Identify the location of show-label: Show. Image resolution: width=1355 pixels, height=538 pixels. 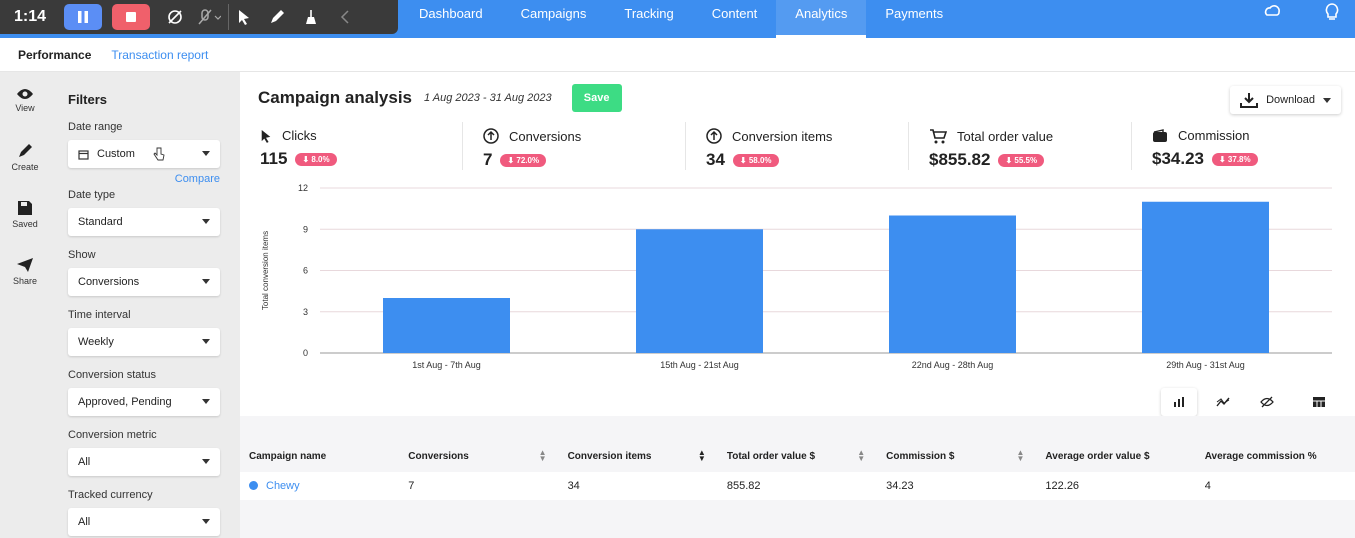
(82, 255).